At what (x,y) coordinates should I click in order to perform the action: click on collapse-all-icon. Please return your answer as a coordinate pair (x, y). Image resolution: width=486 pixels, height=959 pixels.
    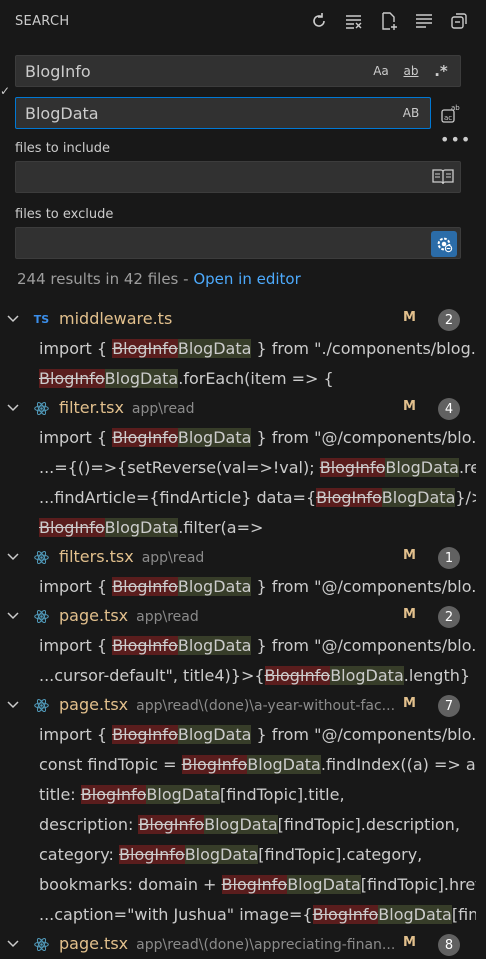
    Looking at the image, I should click on (459, 21).